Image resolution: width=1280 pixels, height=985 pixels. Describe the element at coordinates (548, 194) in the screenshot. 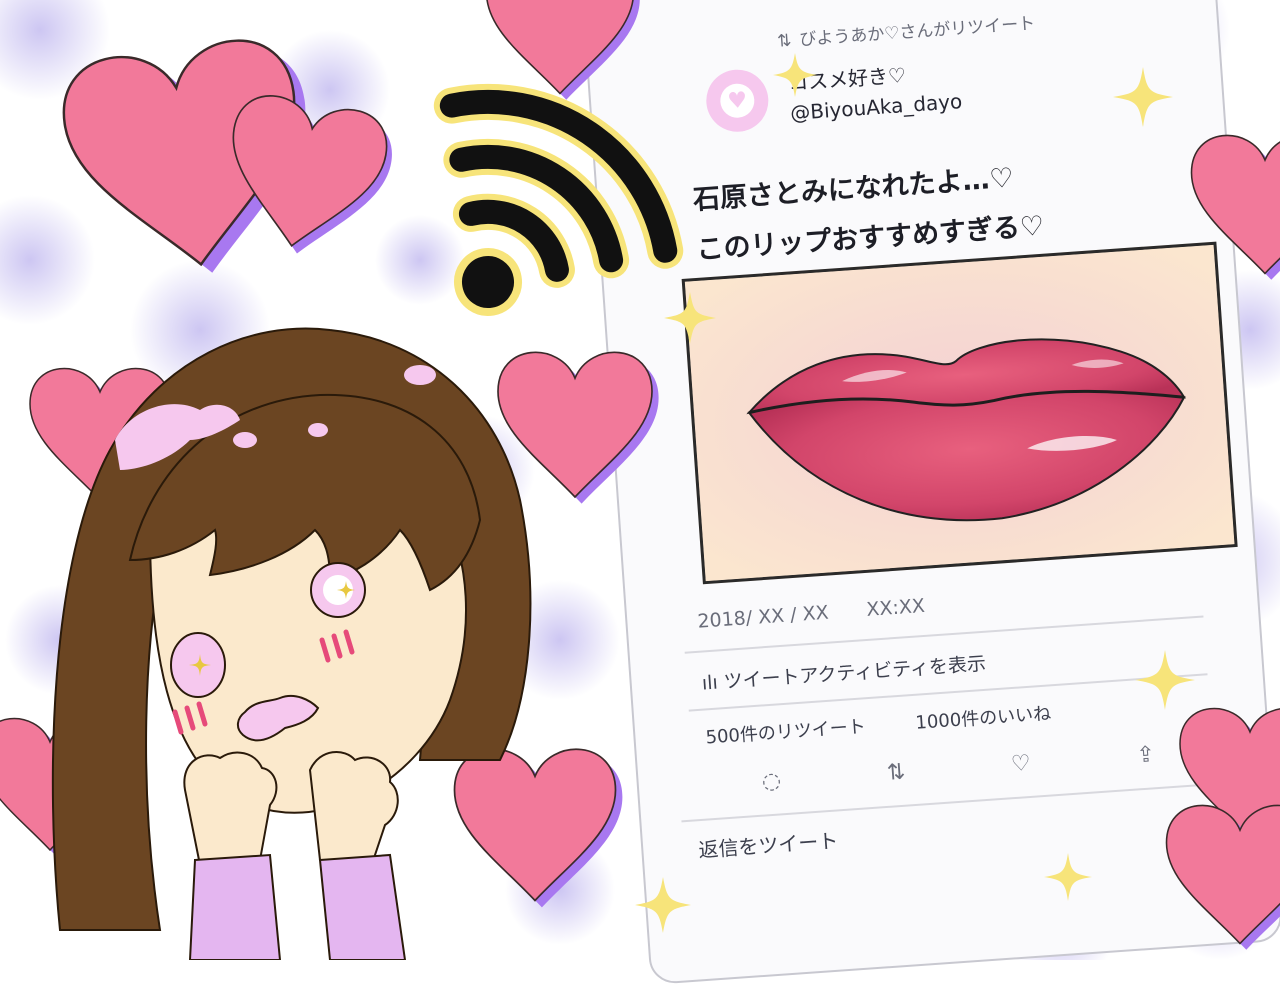

I see `wifi-icon` at that location.